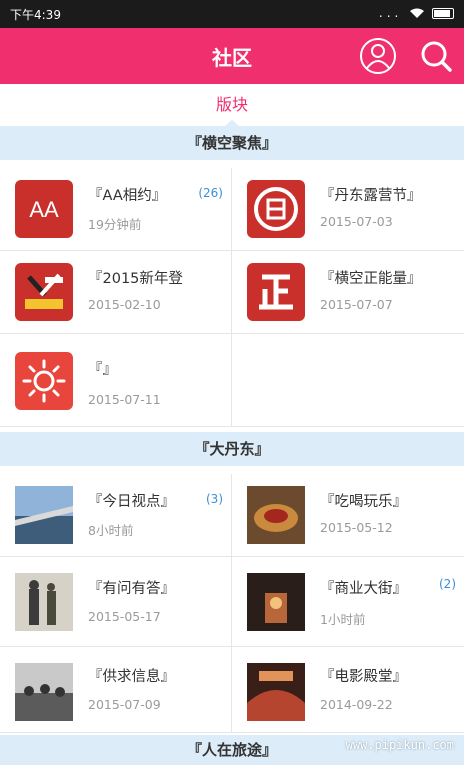  What do you see at coordinates (276, 602) in the screenshot?
I see `photo-street` at bounding box center [276, 602].